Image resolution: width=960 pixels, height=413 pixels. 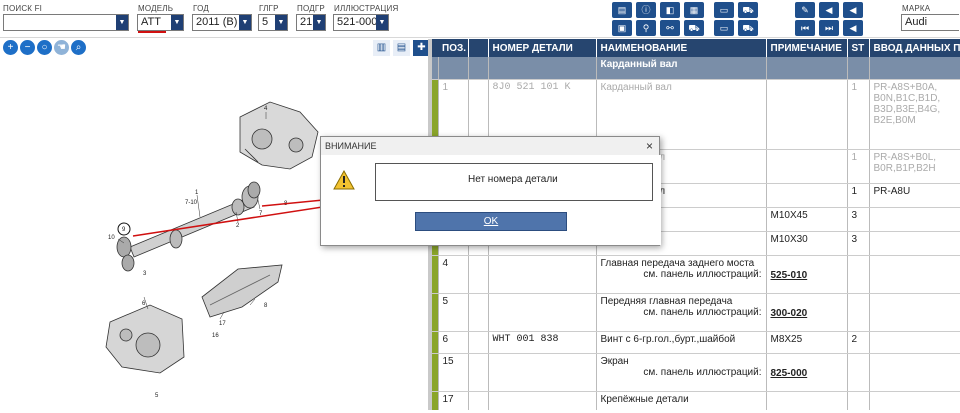 What do you see at coordinates (748, 10) in the screenshot?
I see `cart-add-icon: ⛟` at bounding box center [748, 10].